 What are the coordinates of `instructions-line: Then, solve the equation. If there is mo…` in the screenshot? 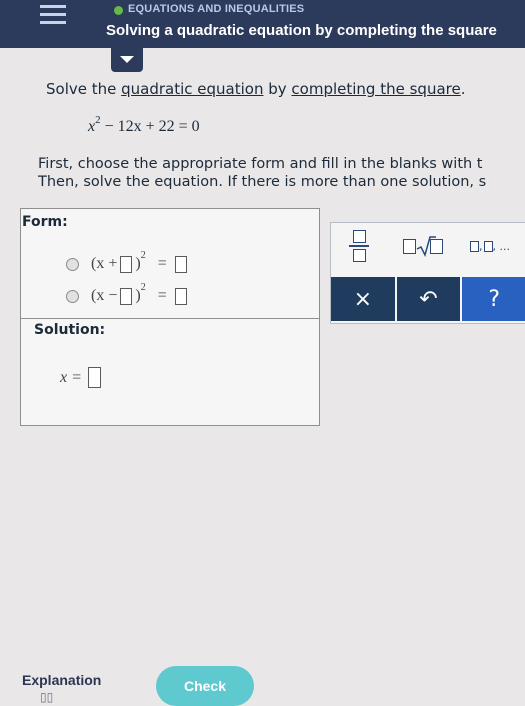 It's located at (262, 182).